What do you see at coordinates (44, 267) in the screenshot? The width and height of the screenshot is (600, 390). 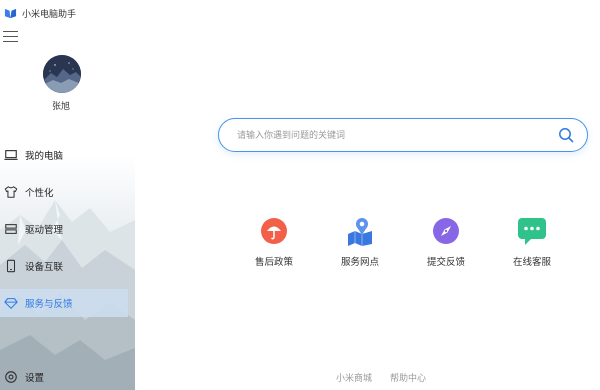 I see `sidebar-item-label: 设备互联` at bounding box center [44, 267].